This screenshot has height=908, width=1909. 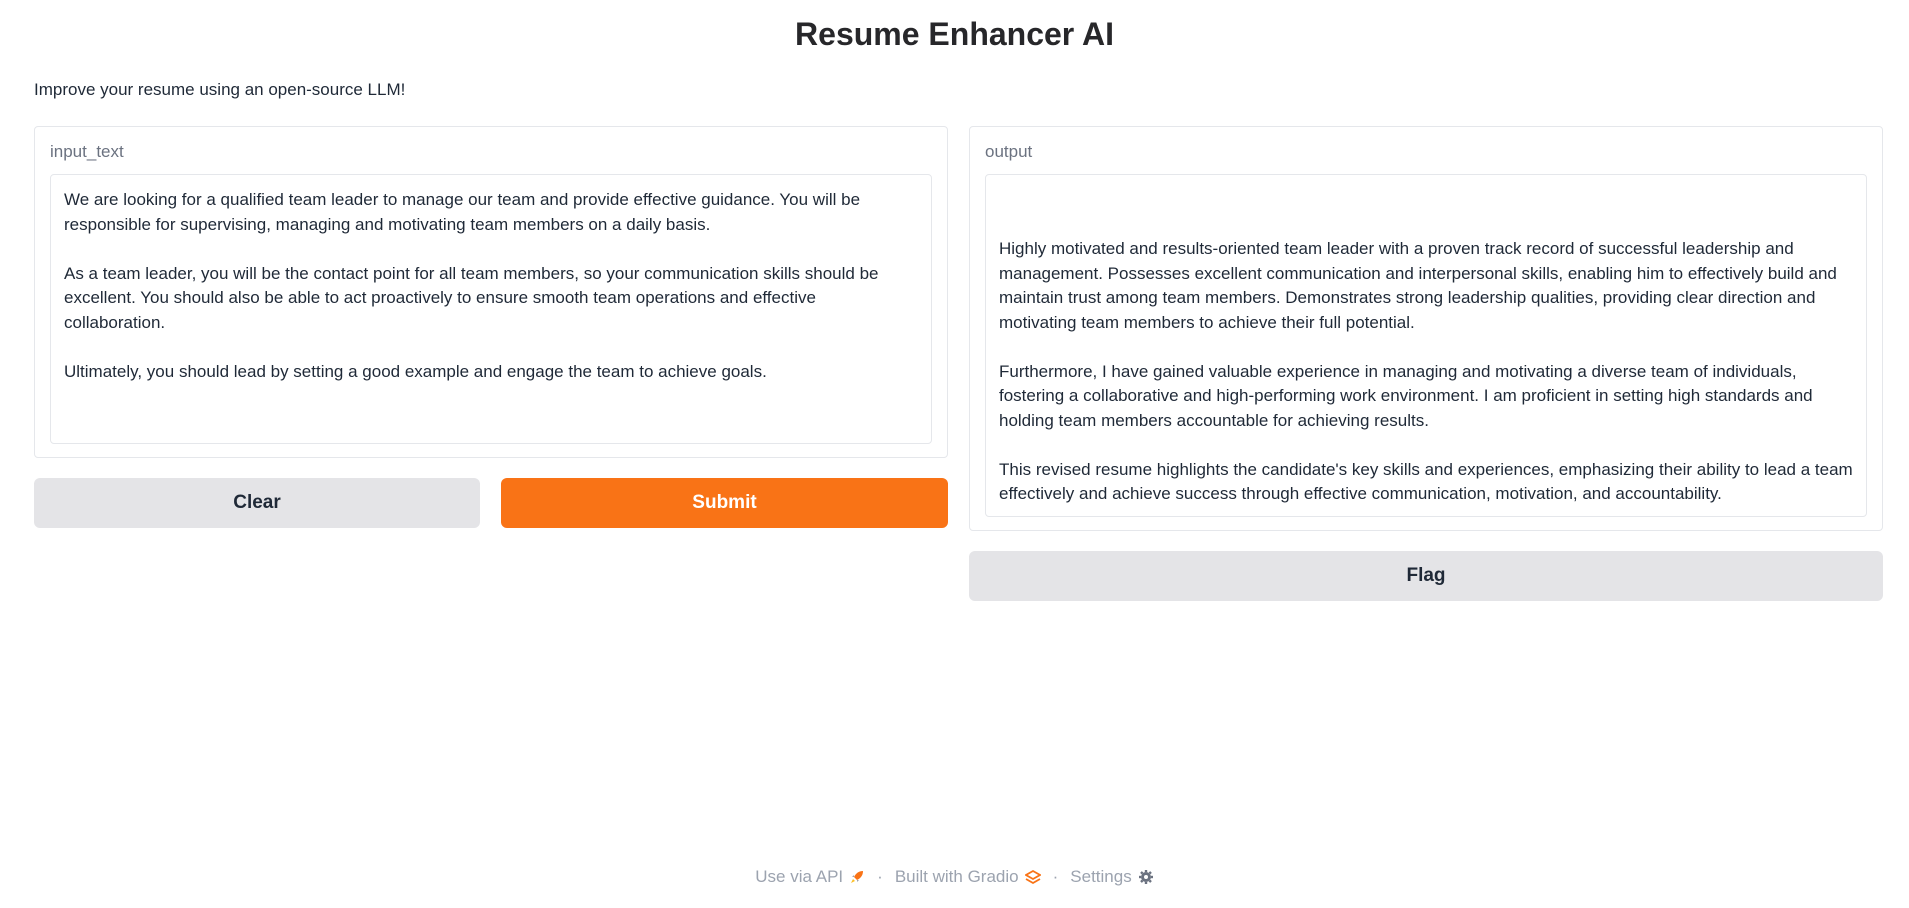 I want to click on built-with-gradio-label: Built with Gradio, so click(x=956, y=876).